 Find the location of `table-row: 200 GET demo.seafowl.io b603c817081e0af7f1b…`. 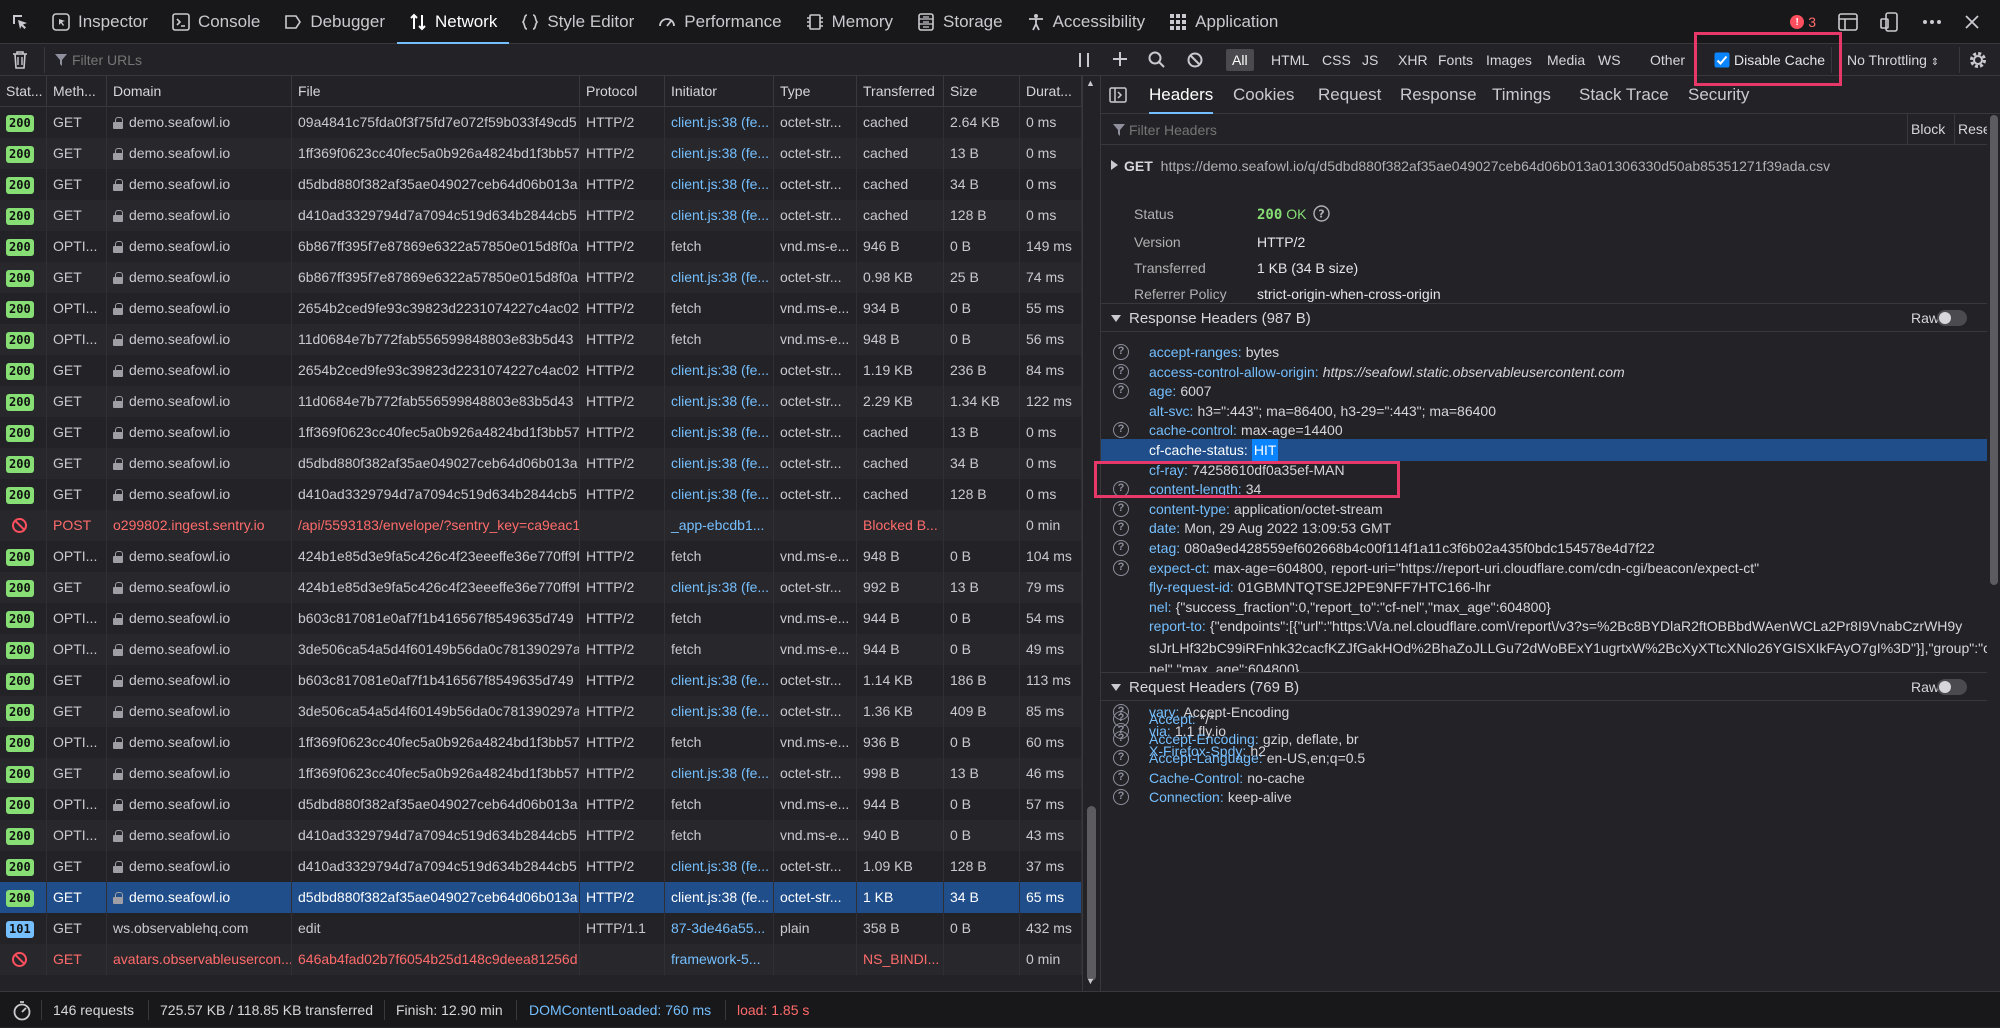

table-row: 200 GET demo.seafowl.io b603c817081e0af7f1b… is located at coordinates (541, 680).